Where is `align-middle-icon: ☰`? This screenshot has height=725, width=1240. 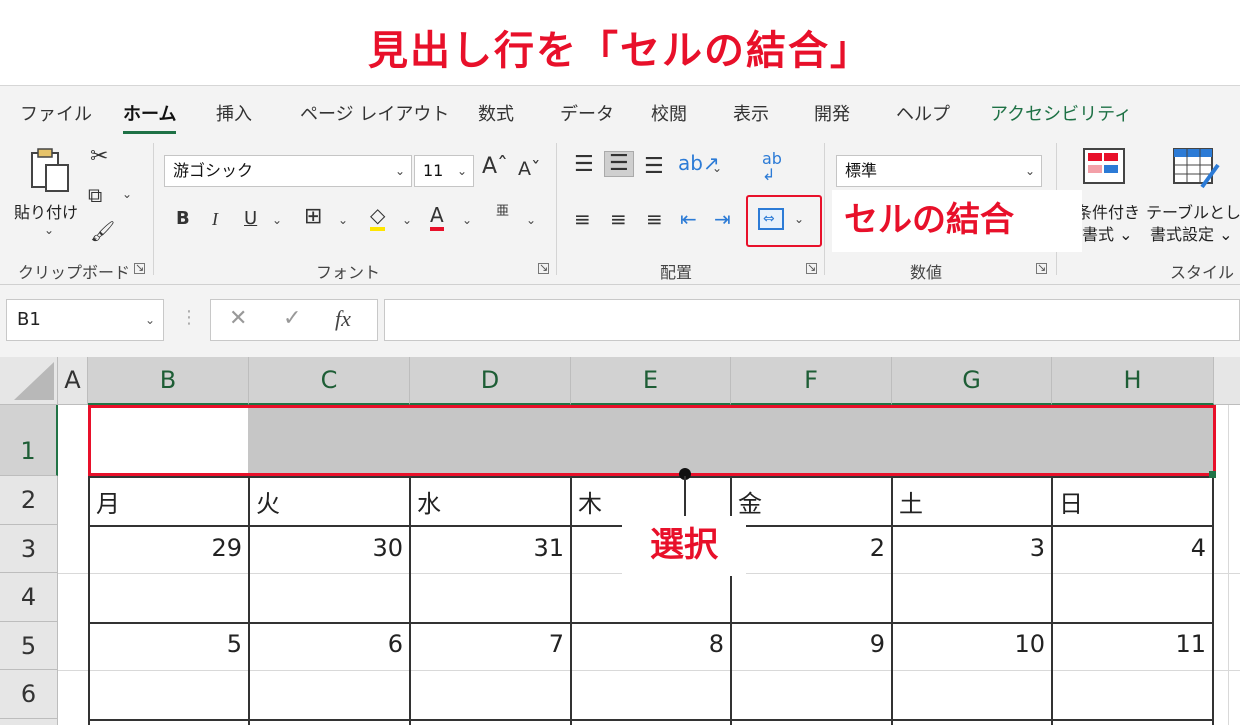 align-middle-icon: ☰ is located at coordinates (619, 164).